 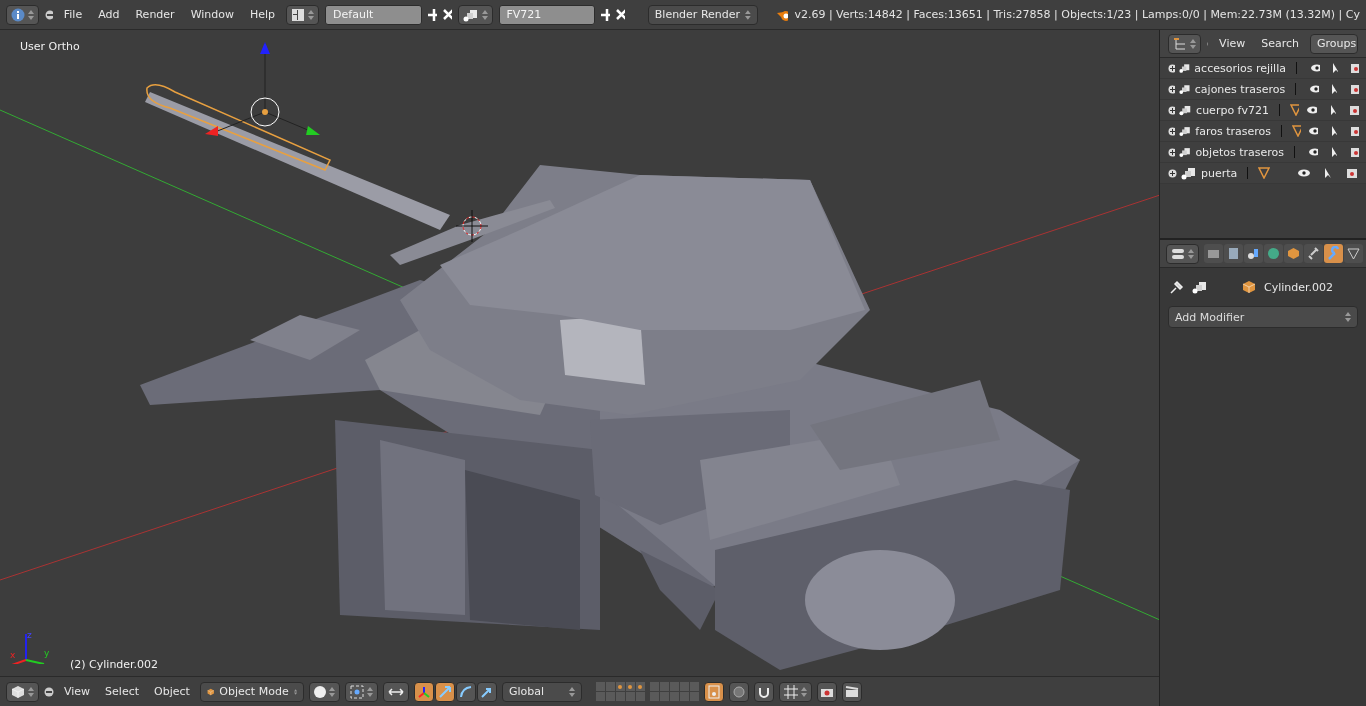 What do you see at coordinates (122, 691) in the screenshot?
I see `menu-item: Select` at bounding box center [122, 691].